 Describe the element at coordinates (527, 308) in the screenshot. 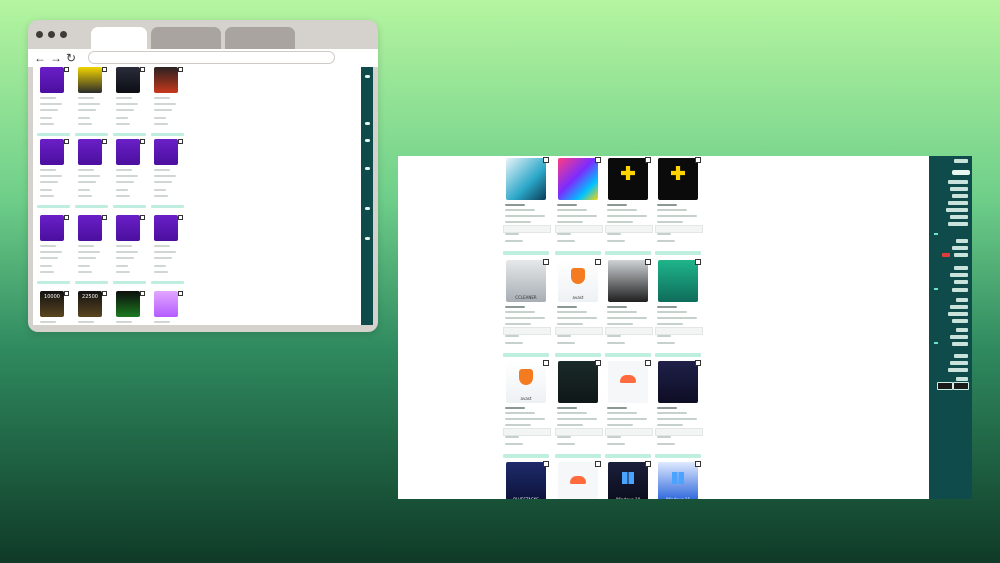

I see `card-ccleaner: CCLEANER` at that location.